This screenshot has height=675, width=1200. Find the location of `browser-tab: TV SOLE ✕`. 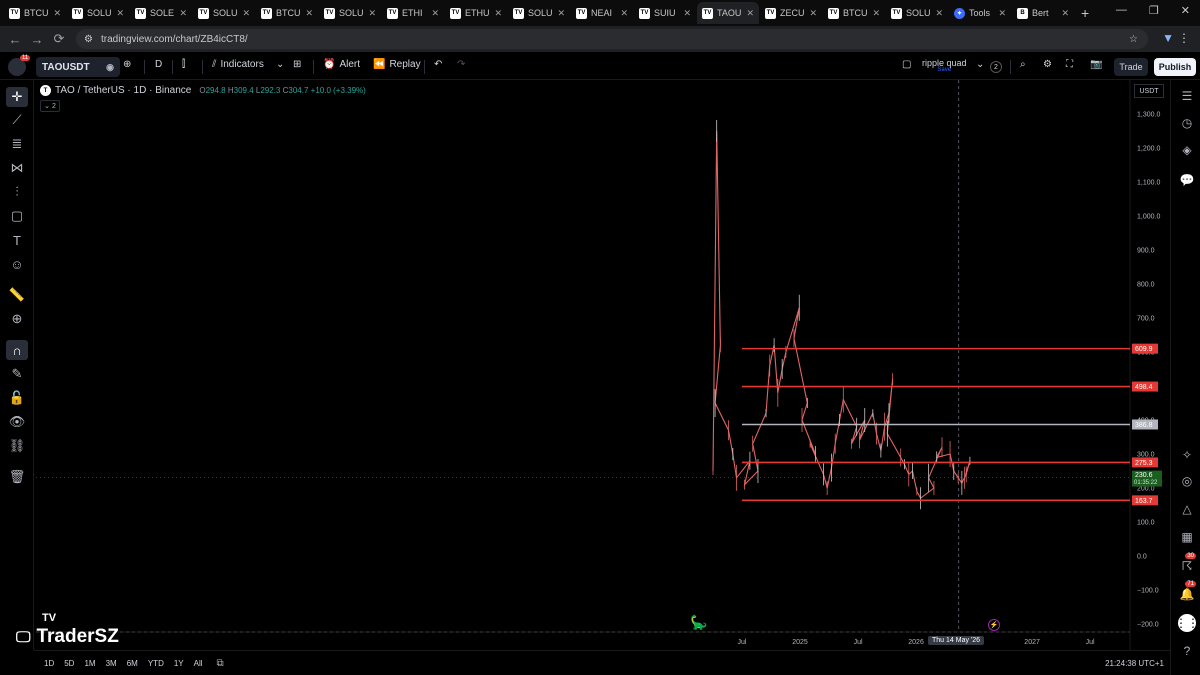

browser-tab: TV SOLE ✕ is located at coordinates (161, 13).